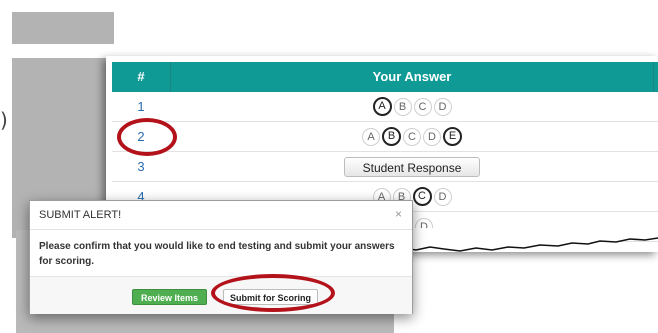 The width and height of the screenshot is (658, 333). I want to click on table-row: 3 Student Response, so click(385, 167).